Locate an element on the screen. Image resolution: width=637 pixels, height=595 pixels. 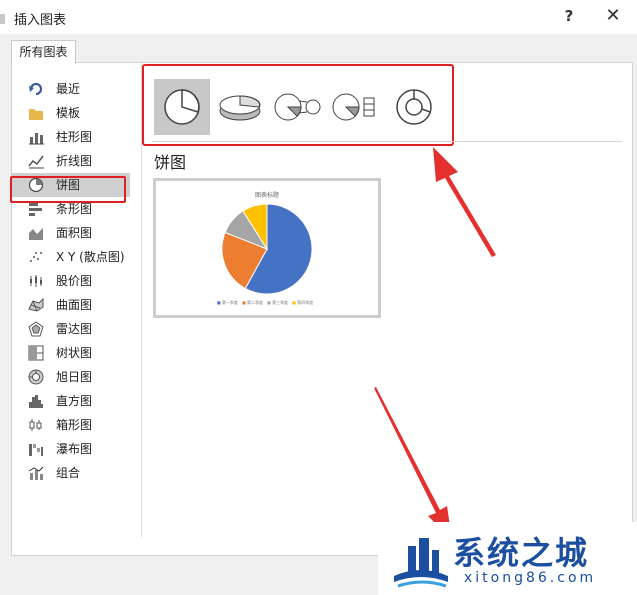
watermark-url: xitong86.com is located at coordinates (530, 578).